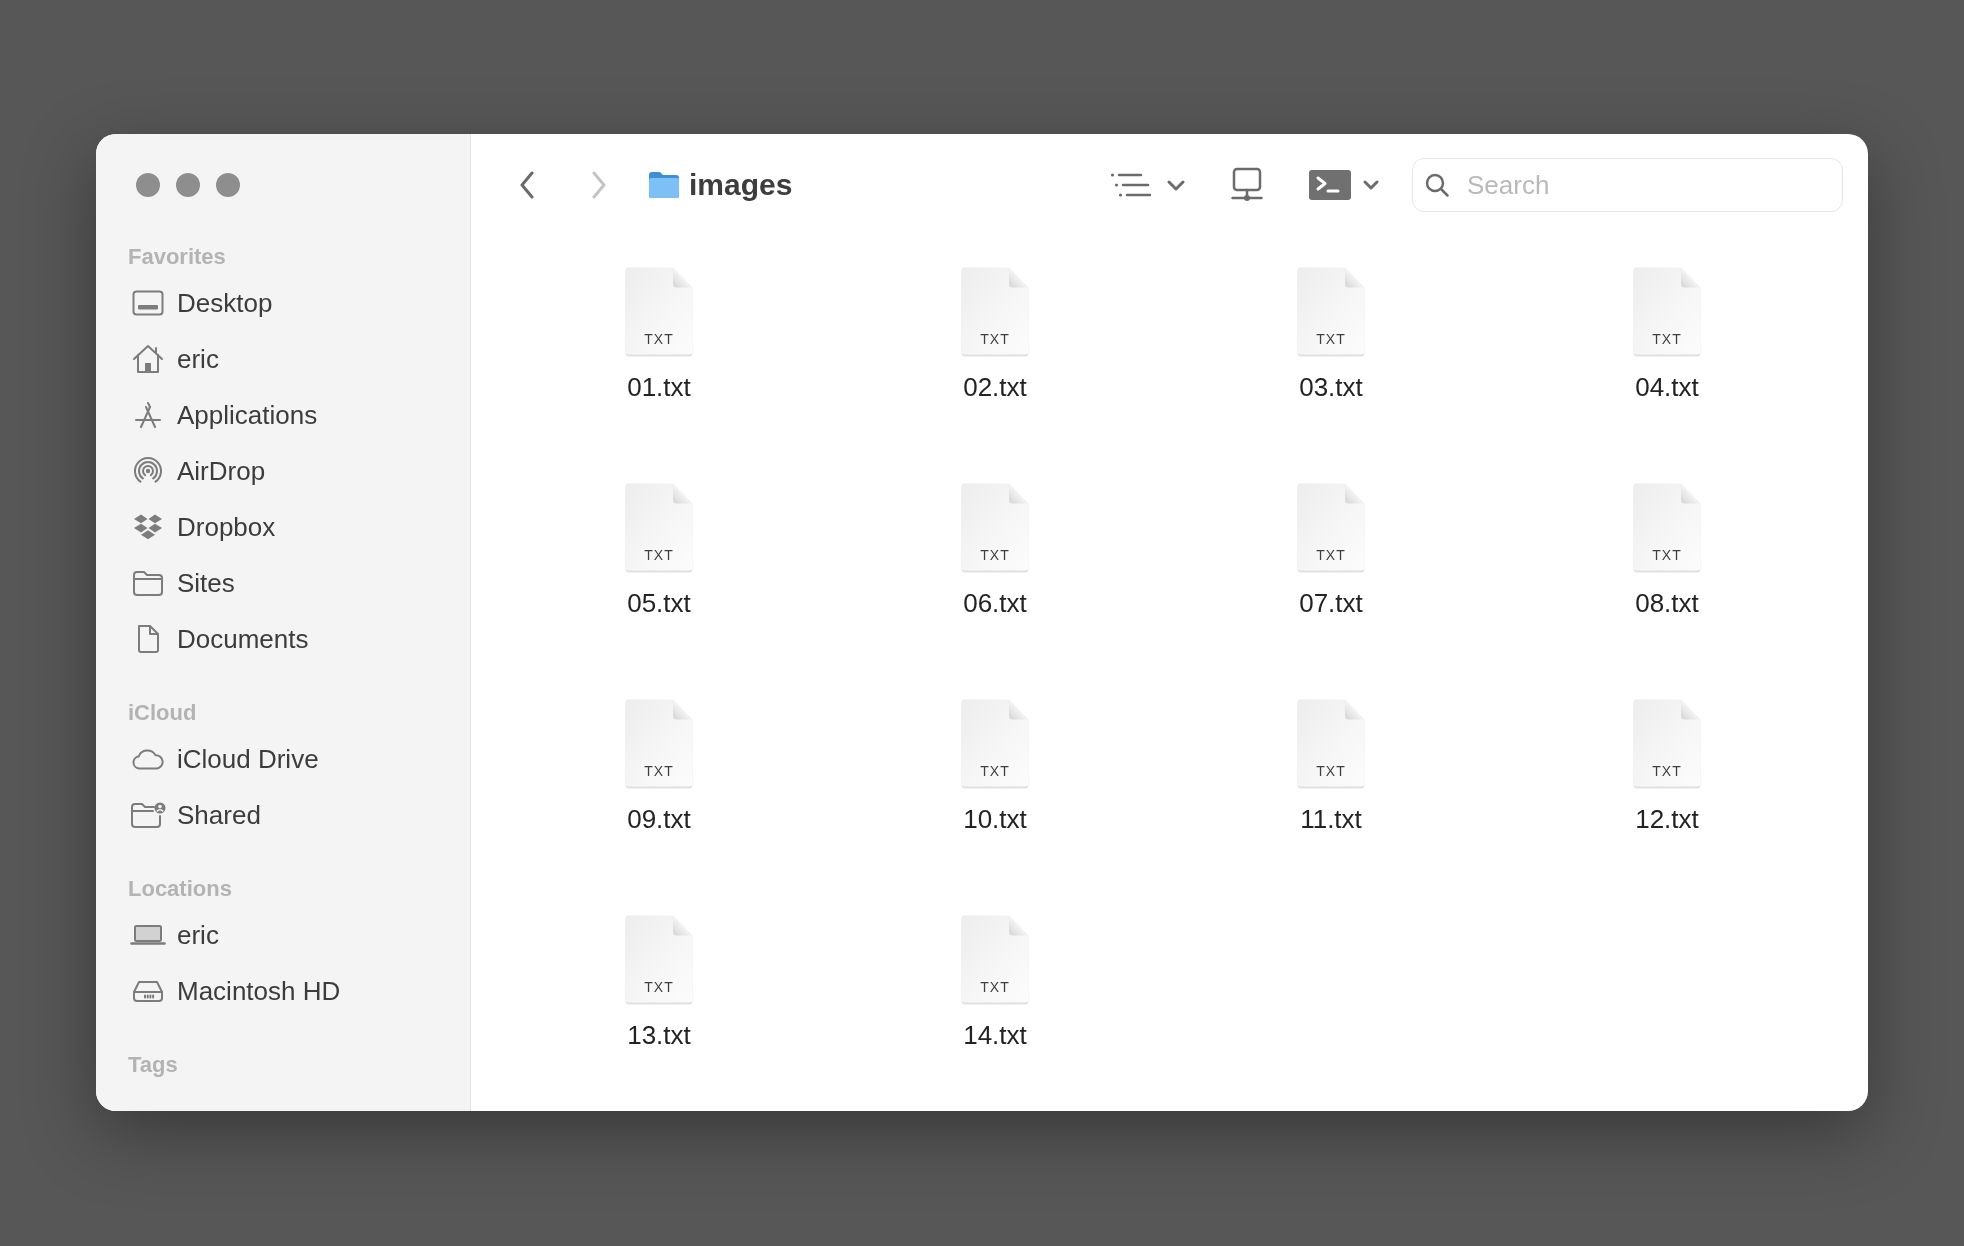 Image resolution: width=1964 pixels, height=1246 pixels. Describe the element at coordinates (1667, 387) in the screenshot. I see `file-name: 04.txt` at that location.